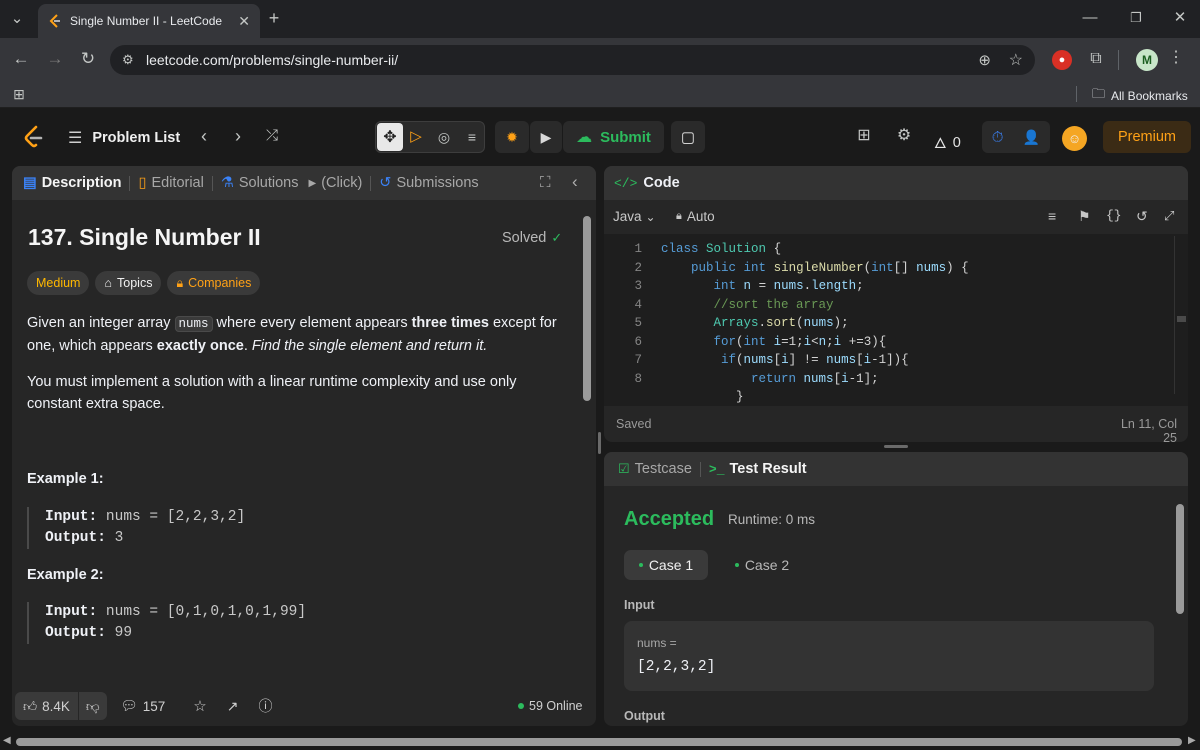 The width and height of the screenshot is (1200, 750). I want to click on note-icon: ▢, so click(688, 137).